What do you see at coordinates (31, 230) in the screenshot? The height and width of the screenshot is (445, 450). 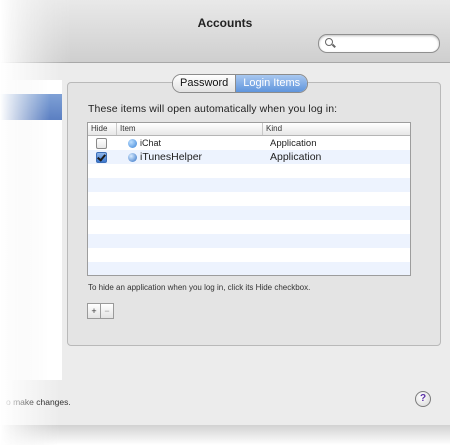 I see `accounts-sidebar` at bounding box center [31, 230].